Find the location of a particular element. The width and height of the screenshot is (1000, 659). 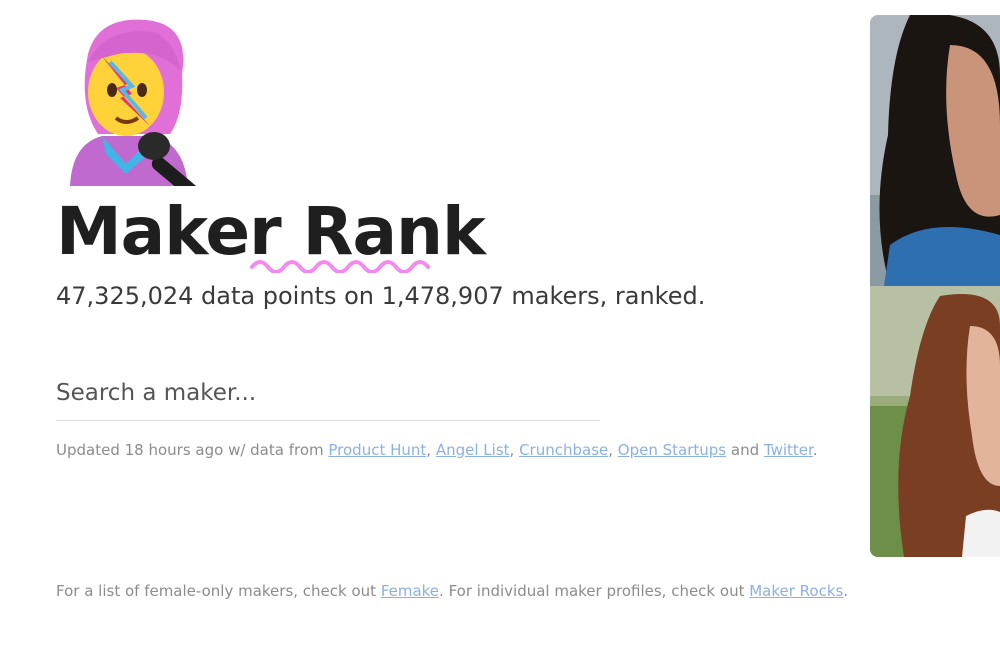

maker-photo-dark-hair is located at coordinates (935, 150).